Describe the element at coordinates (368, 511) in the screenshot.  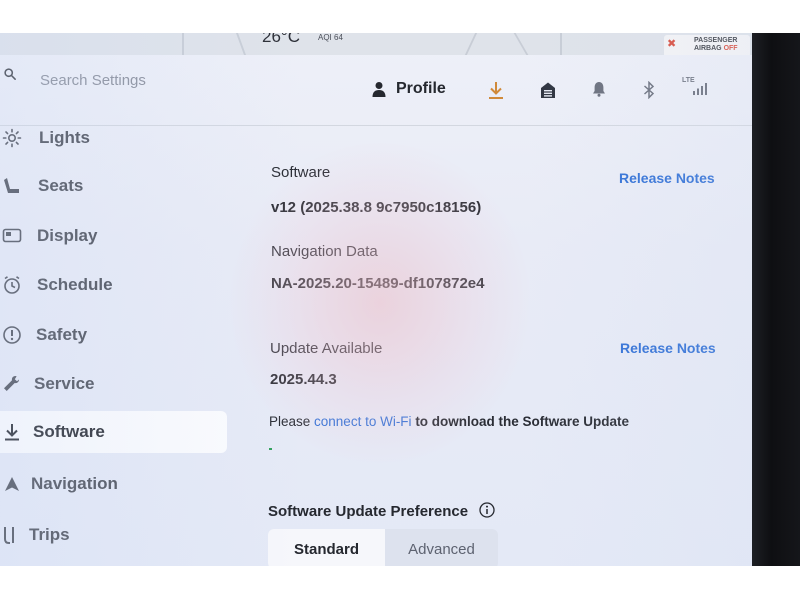
I see `update-preference-title: Software Update Preference` at that location.